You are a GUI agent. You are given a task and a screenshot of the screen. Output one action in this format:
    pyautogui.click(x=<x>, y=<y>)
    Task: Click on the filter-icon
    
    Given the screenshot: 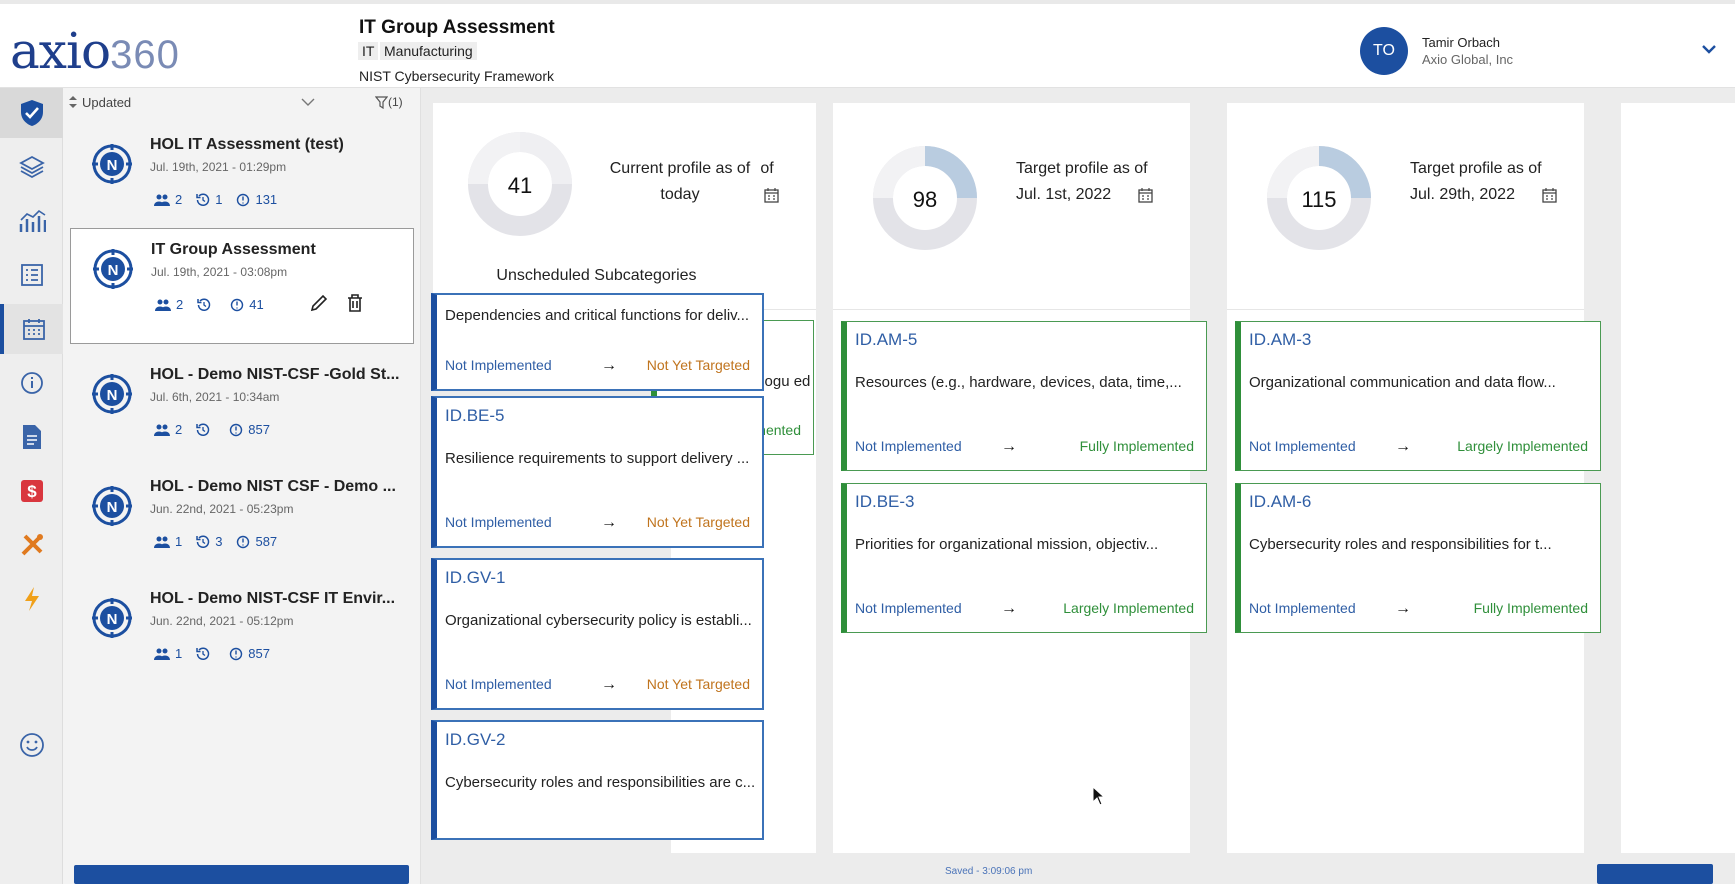 What is the action you would take?
    pyautogui.click(x=381, y=102)
    